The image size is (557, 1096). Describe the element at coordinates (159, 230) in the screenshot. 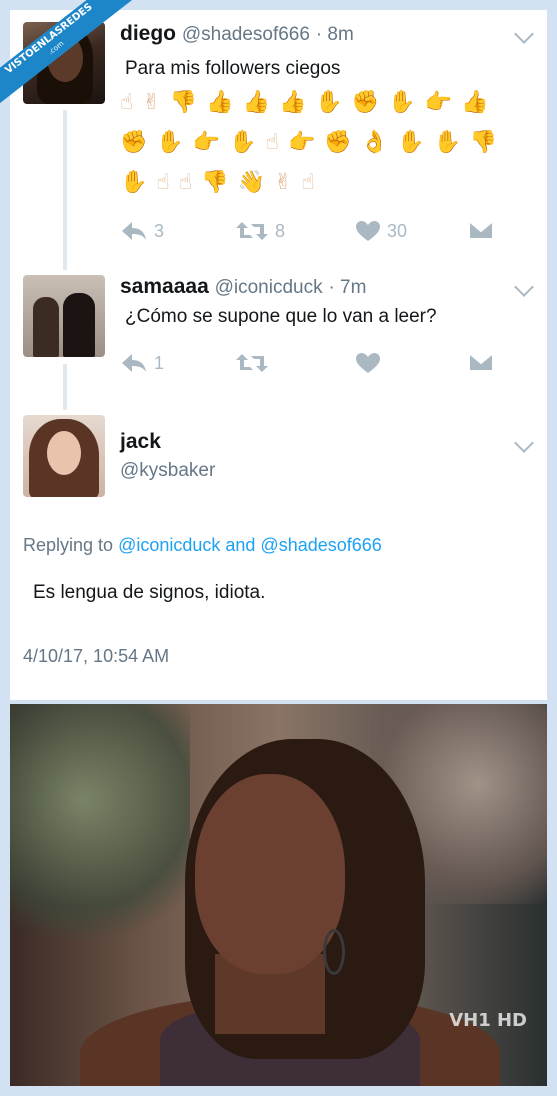

I see `reply-count: 3` at that location.